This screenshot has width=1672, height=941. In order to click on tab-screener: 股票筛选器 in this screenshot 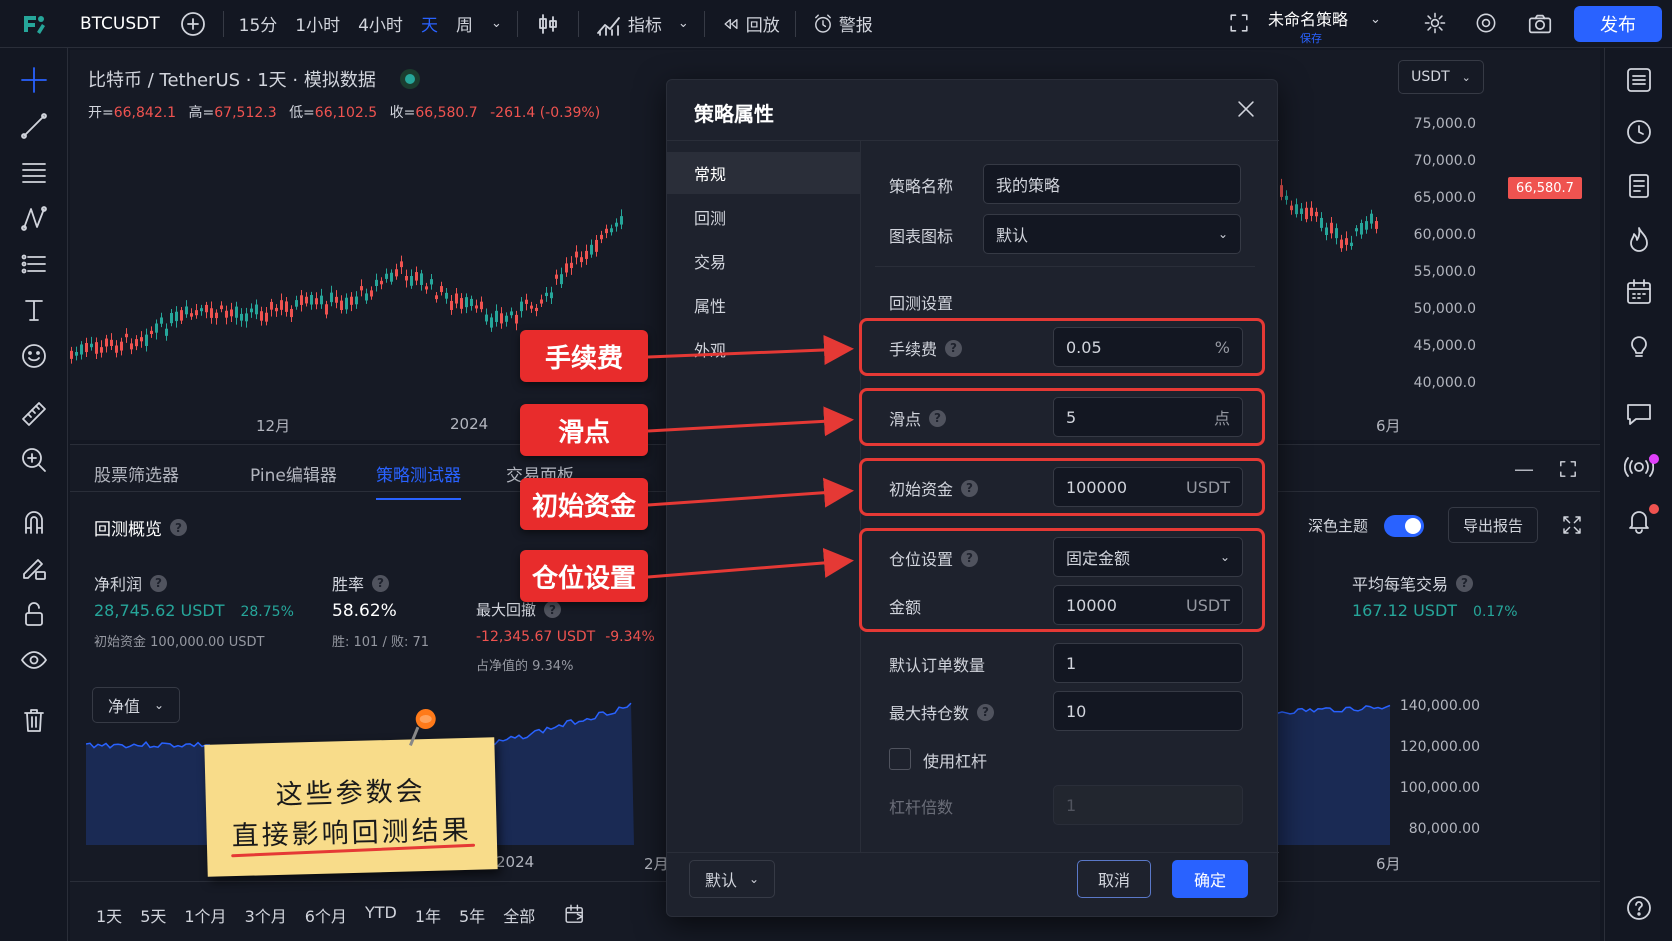, I will do `click(136, 473)`.